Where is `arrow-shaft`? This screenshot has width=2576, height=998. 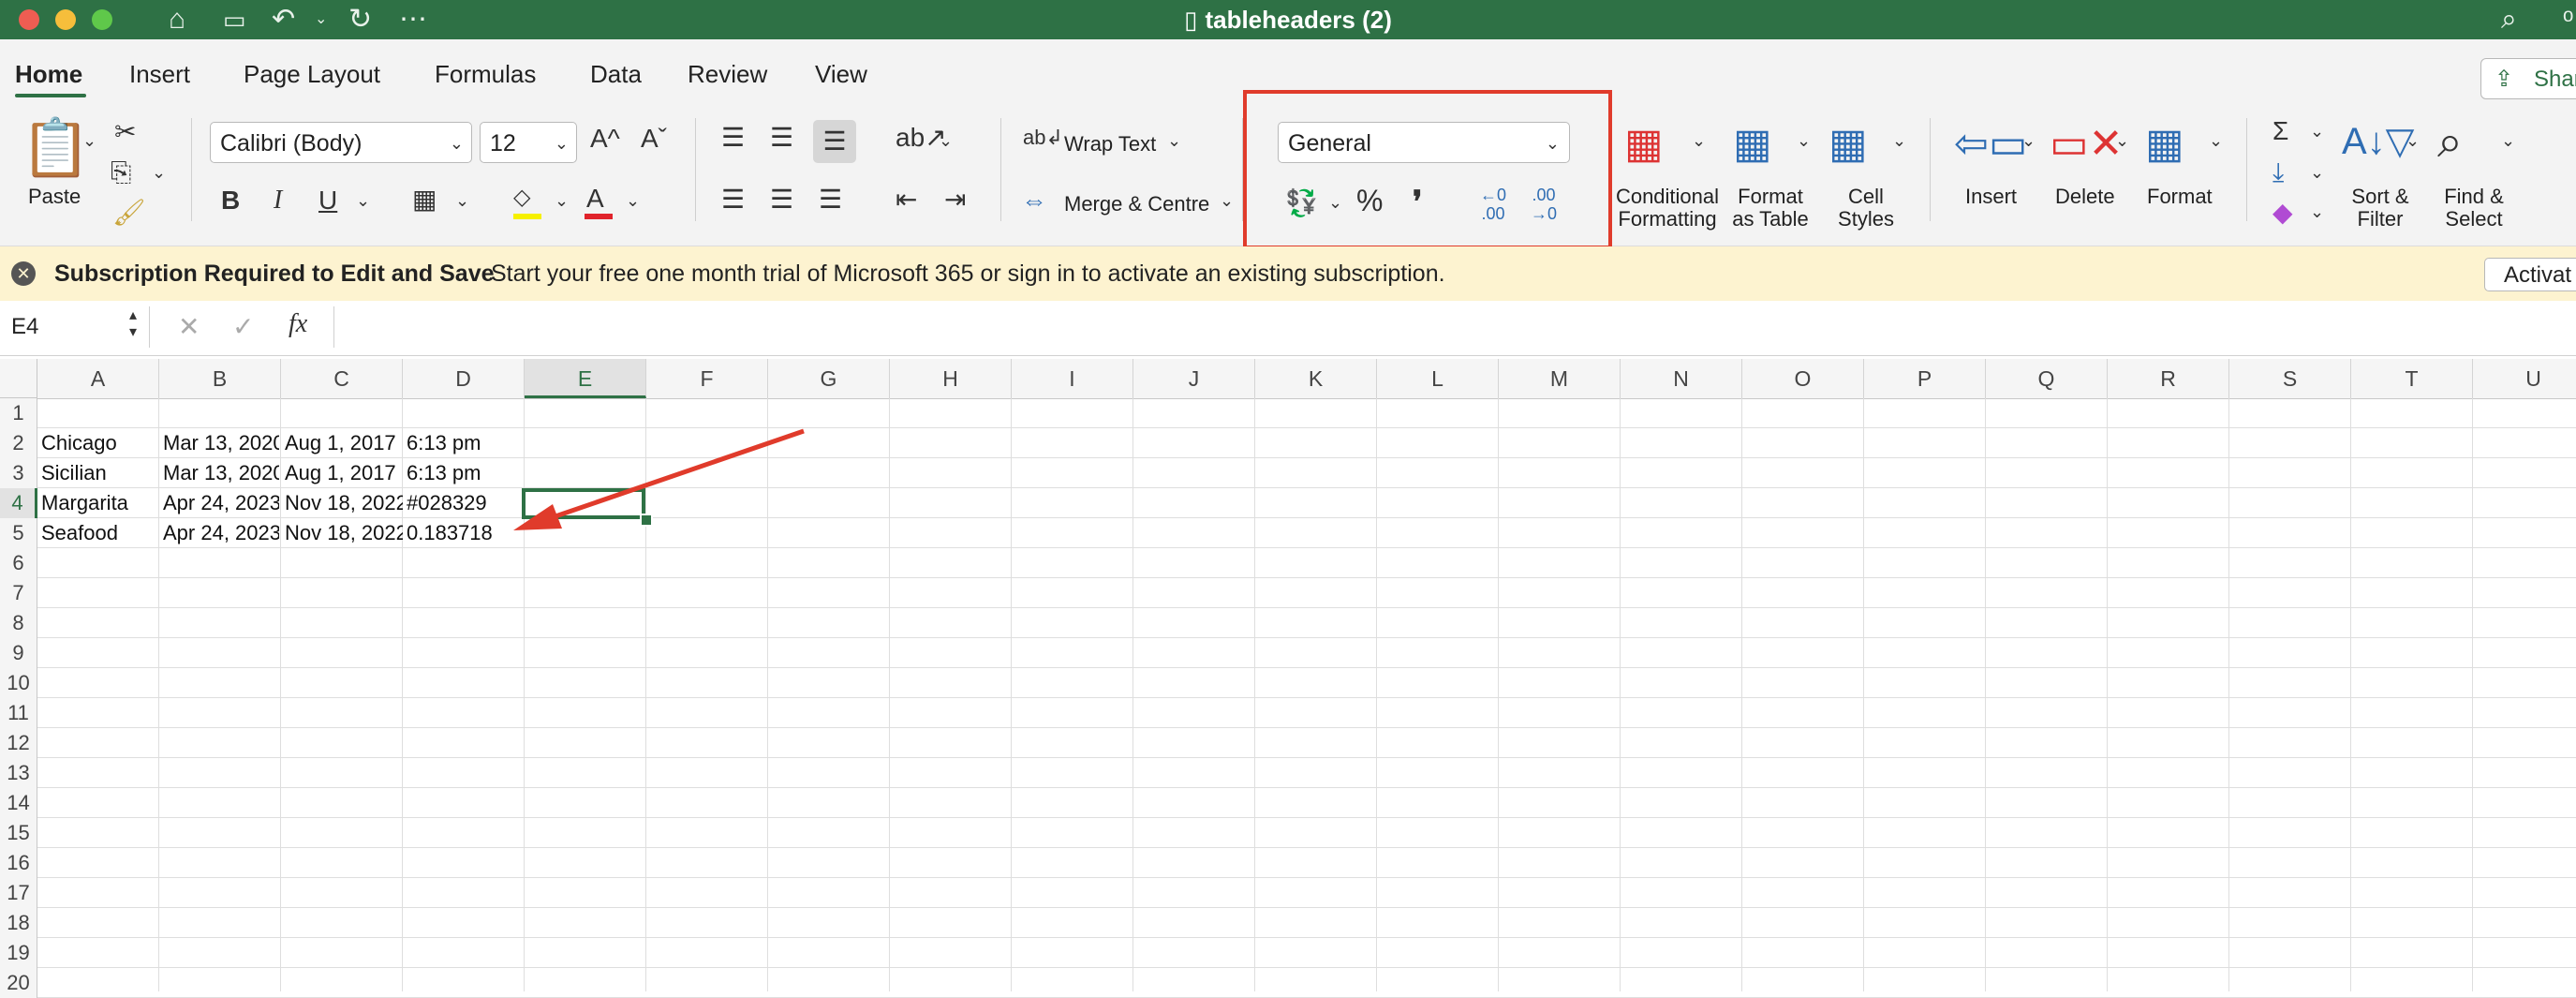
arrow-shaft is located at coordinates (678, 474).